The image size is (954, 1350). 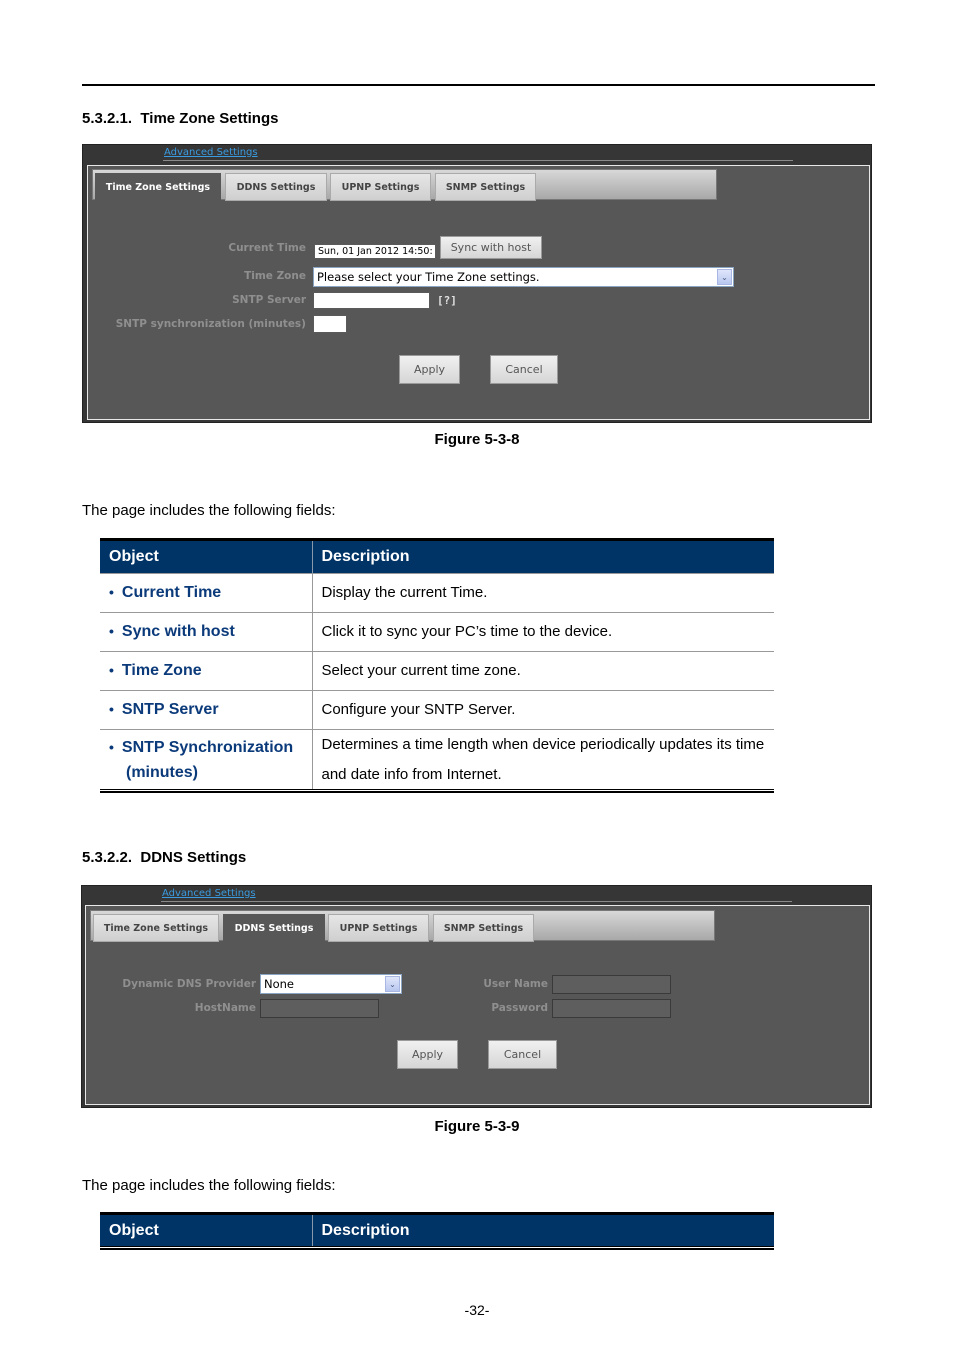 I want to click on current-time-label: Current Time, so click(x=267, y=248).